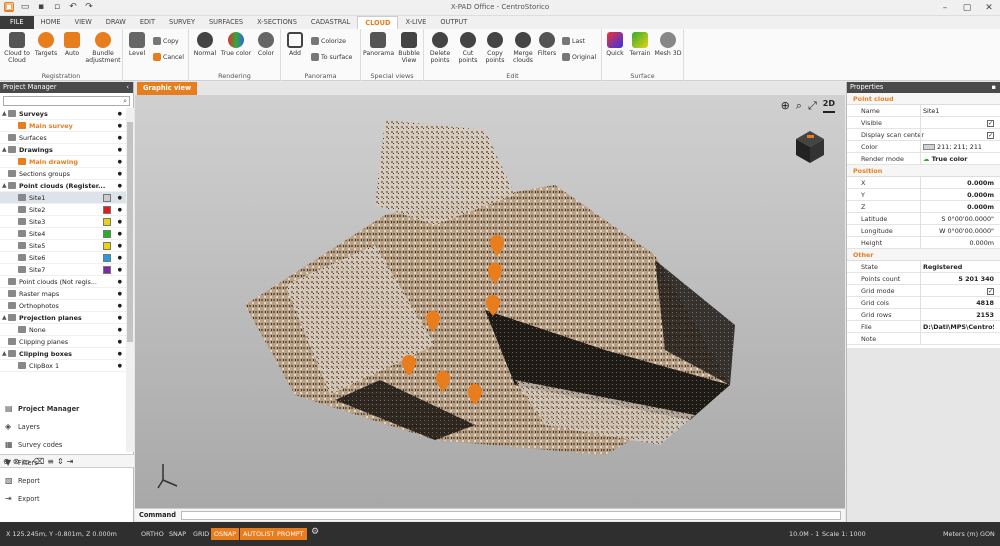 This screenshot has height=546, width=1000. Describe the element at coordinates (315, 532) in the screenshot. I see `settings-icon: ⚙` at that location.